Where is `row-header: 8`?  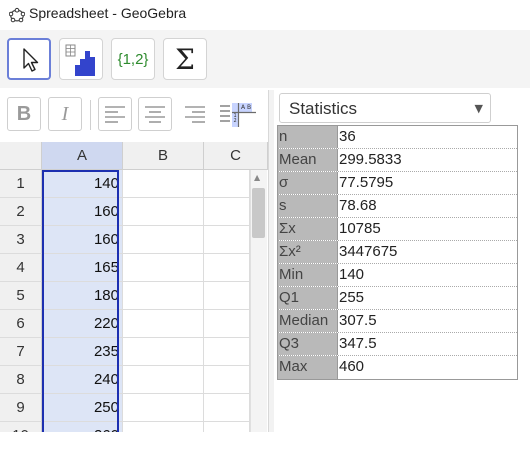 row-header: 8 is located at coordinates (21, 380).